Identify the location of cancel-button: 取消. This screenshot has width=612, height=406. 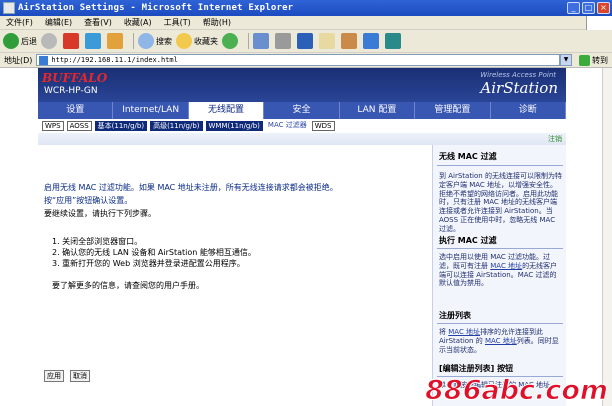
(80, 376).